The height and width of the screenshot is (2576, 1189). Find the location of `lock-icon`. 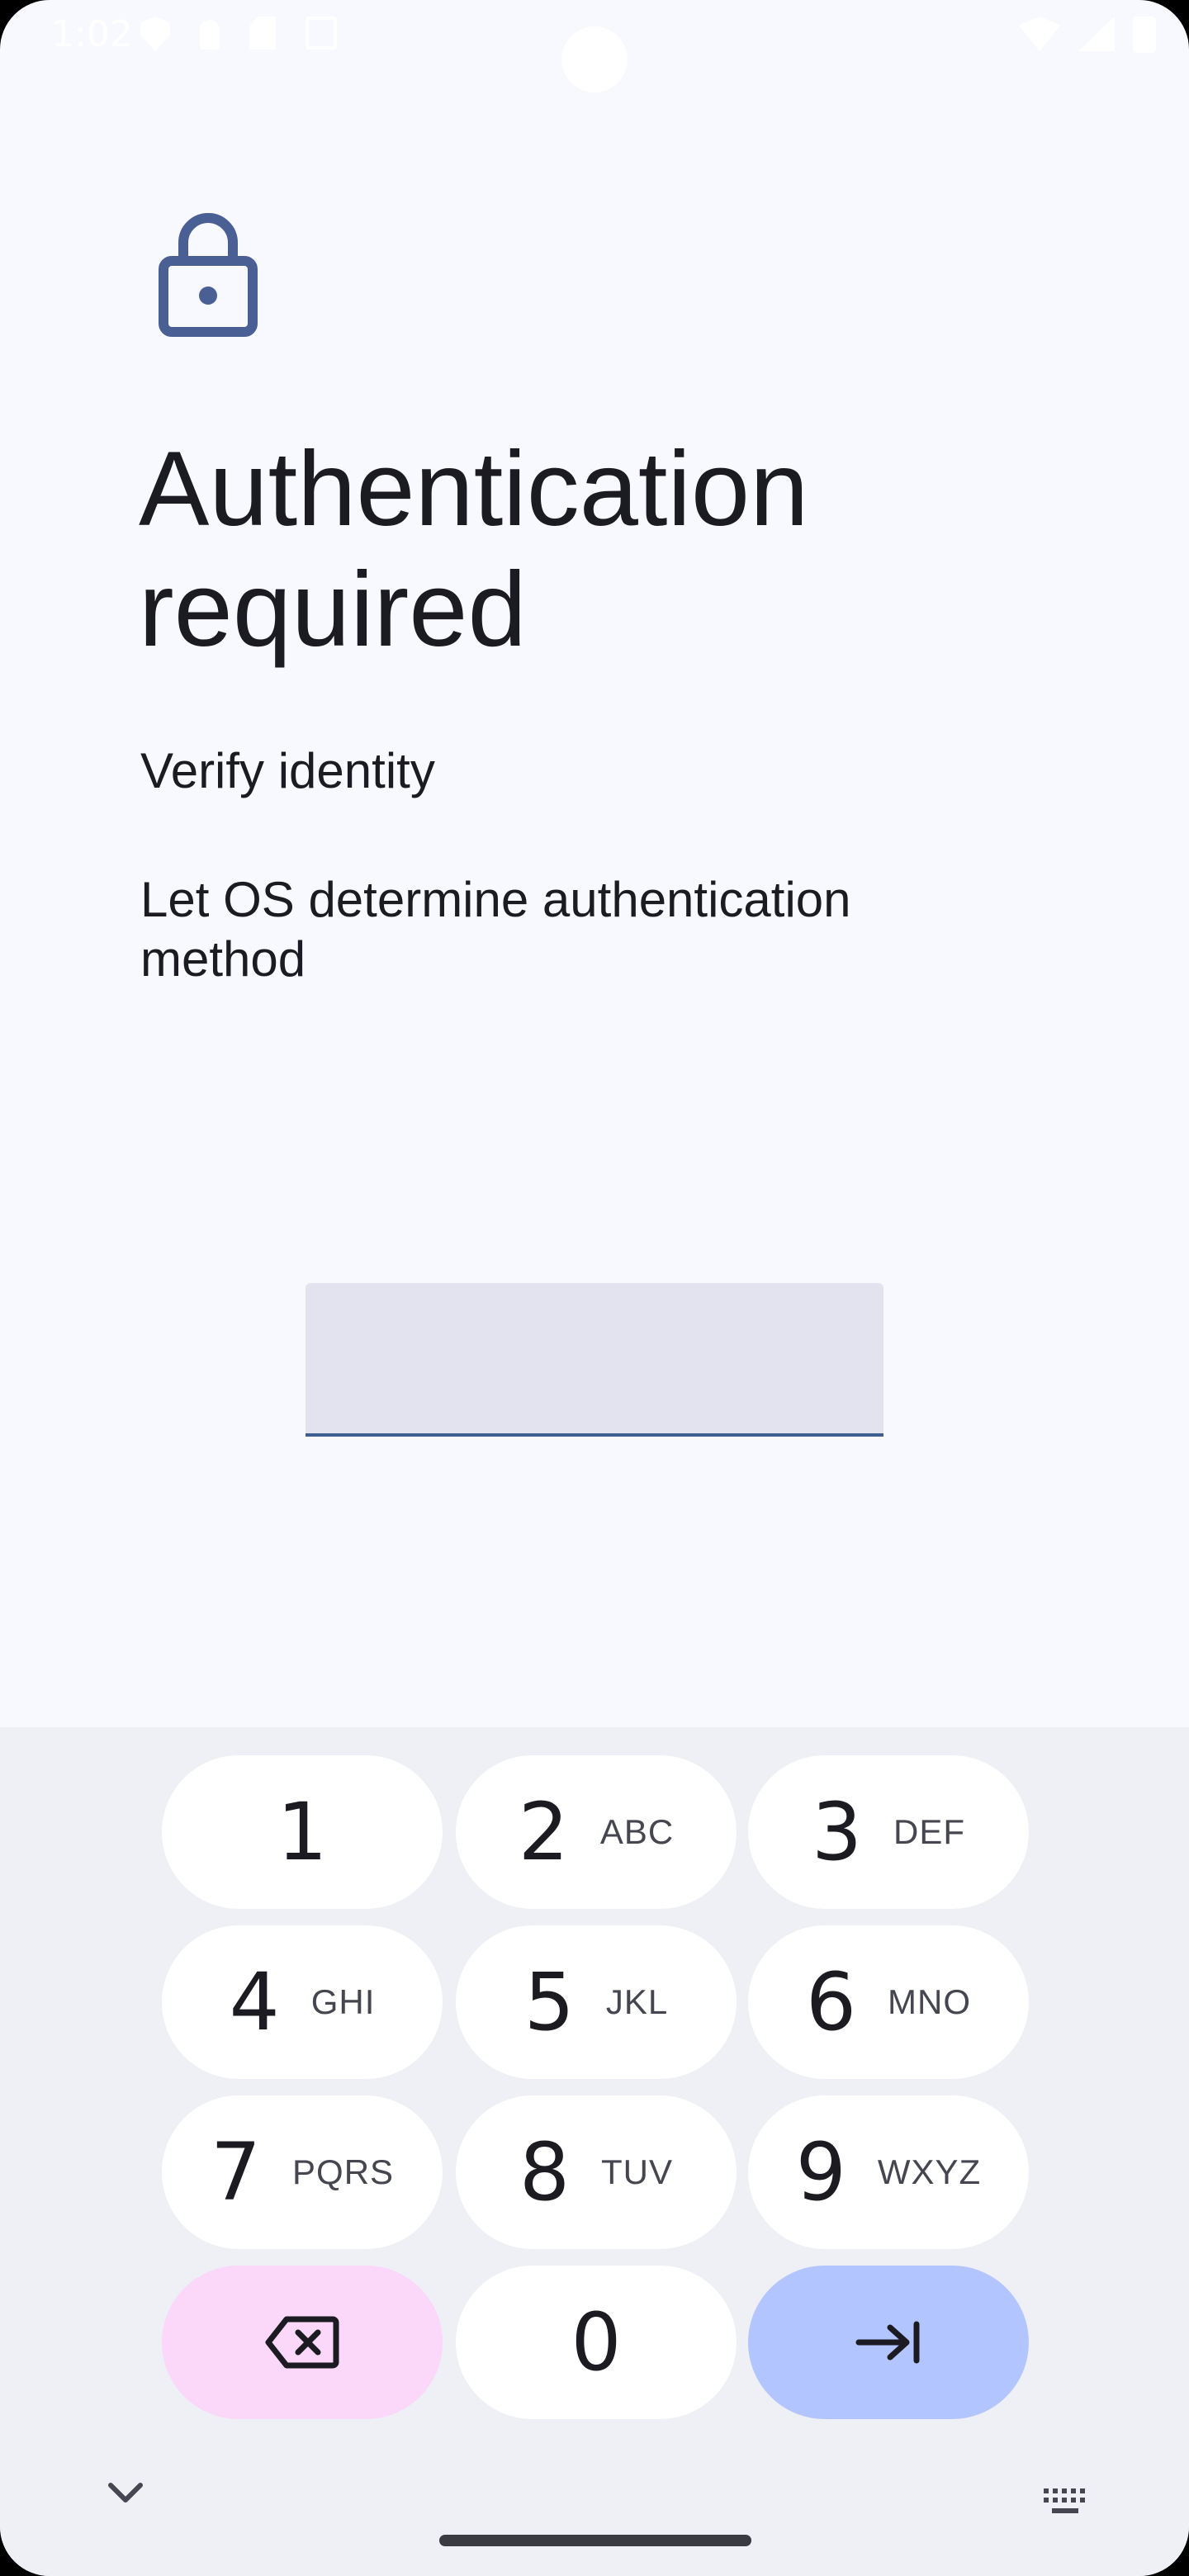

lock-icon is located at coordinates (208, 275).